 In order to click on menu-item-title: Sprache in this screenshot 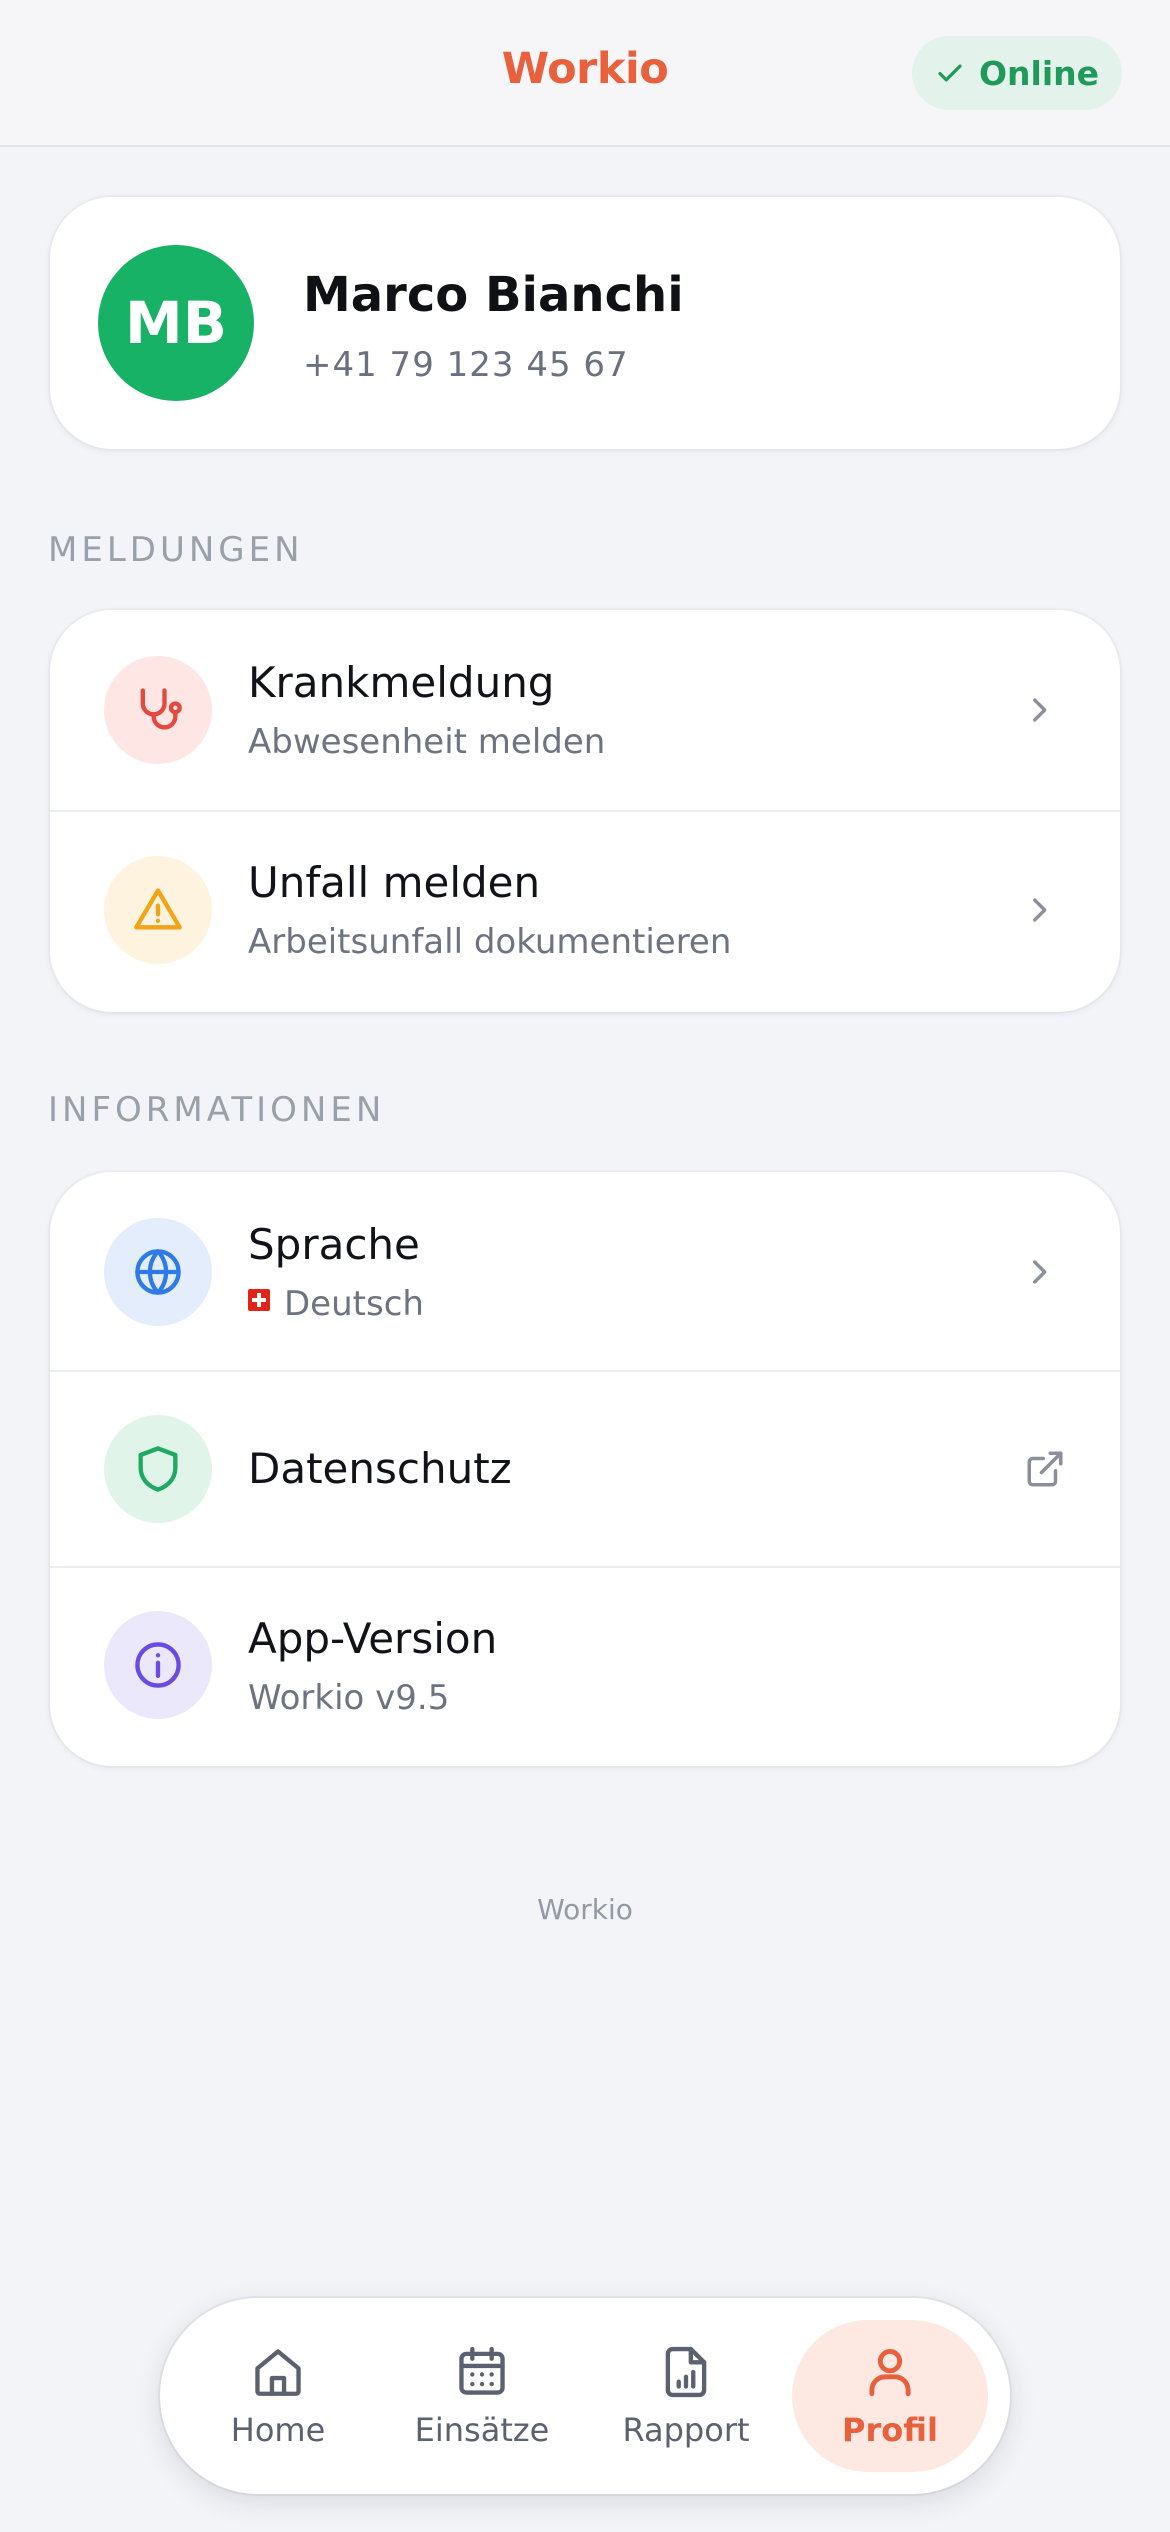, I will do `click(334, 1244)`.